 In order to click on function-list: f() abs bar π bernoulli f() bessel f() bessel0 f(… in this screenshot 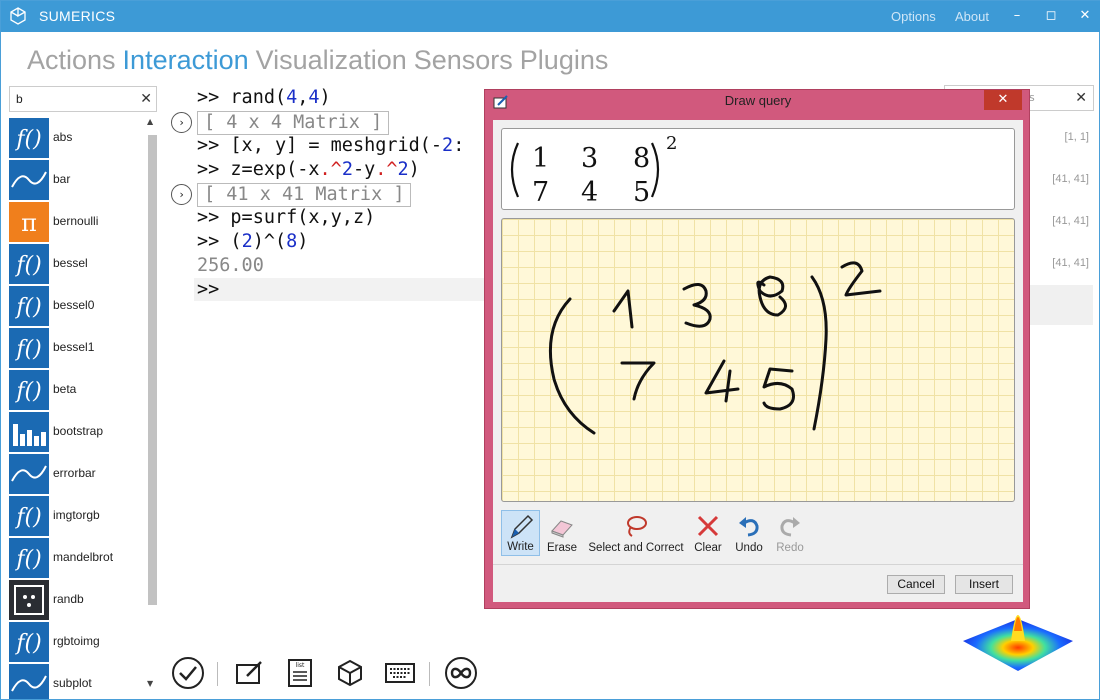, I will do `click(79, 408)`.